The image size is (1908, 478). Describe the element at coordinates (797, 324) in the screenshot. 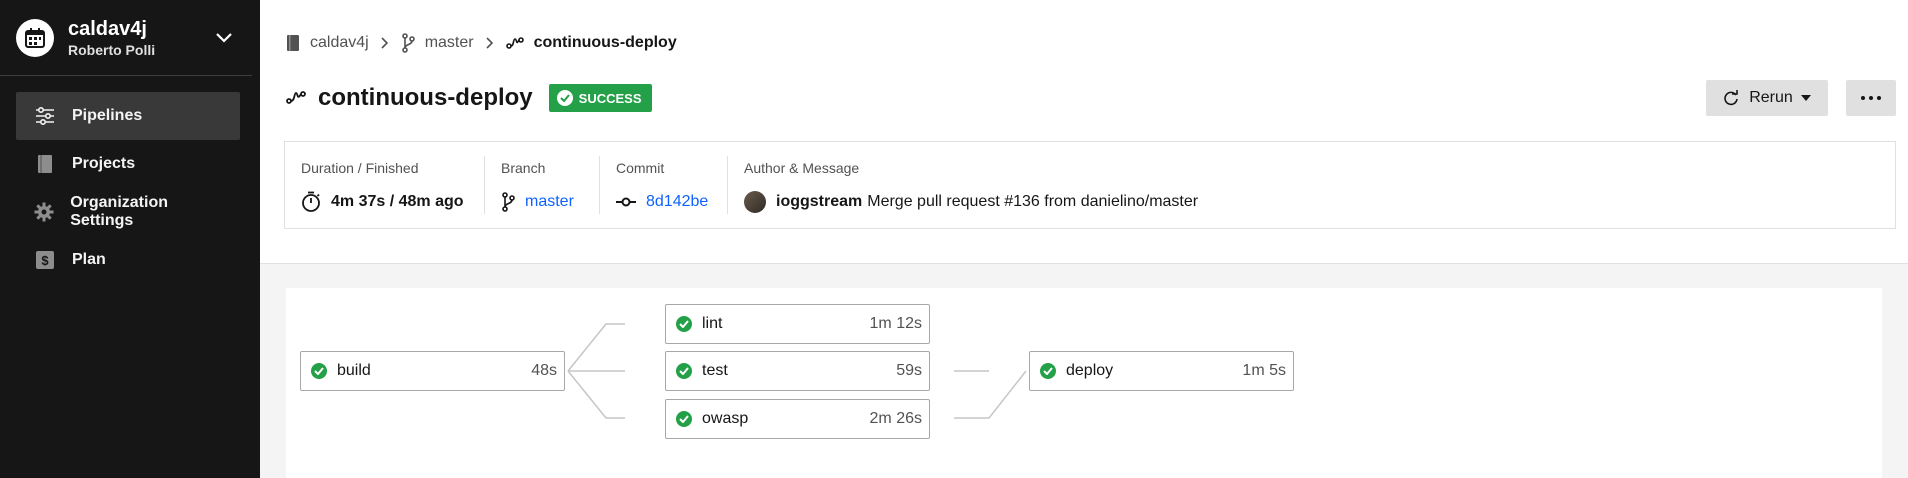

I see `job-lint: lint 1m 12s` at that location.